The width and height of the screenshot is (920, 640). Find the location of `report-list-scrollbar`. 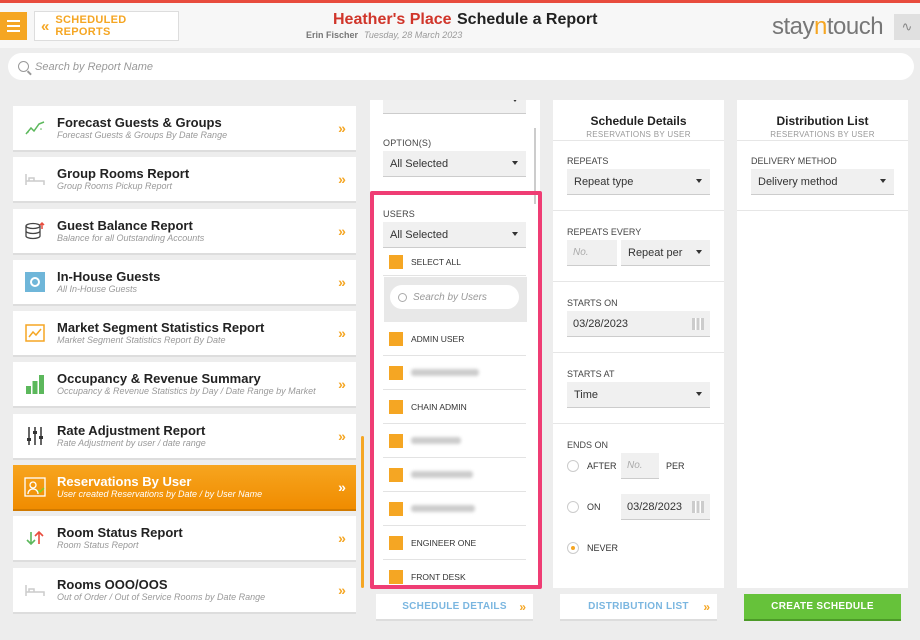

report-list-scrollbar is located at coordinates (362, 512).